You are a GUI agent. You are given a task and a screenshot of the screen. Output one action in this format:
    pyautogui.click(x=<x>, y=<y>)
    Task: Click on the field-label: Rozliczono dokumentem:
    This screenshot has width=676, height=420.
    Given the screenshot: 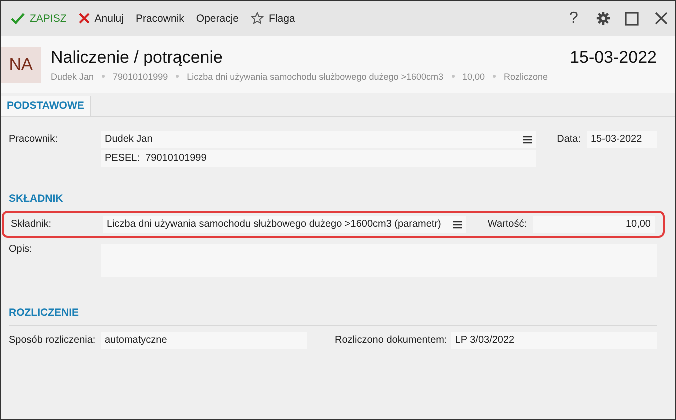 What is the action you would take?
    pyautogui.click(x=391, y=340)
    